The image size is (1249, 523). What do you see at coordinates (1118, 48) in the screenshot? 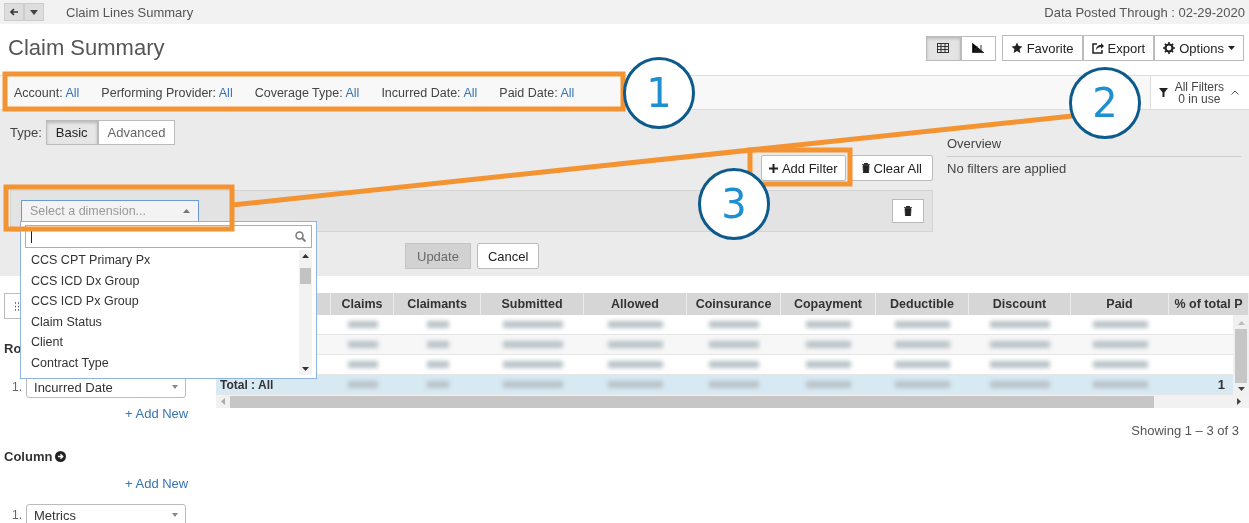
I see `export-button: Export` at bounding box center [1118, 48].